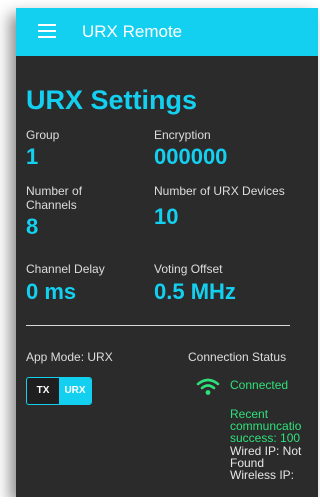 This screenshot has width=320, height=497. Describe the element at coordinates (51, 291) in the screenshot. I see `channel-delay-value: 0 ms` at that location.